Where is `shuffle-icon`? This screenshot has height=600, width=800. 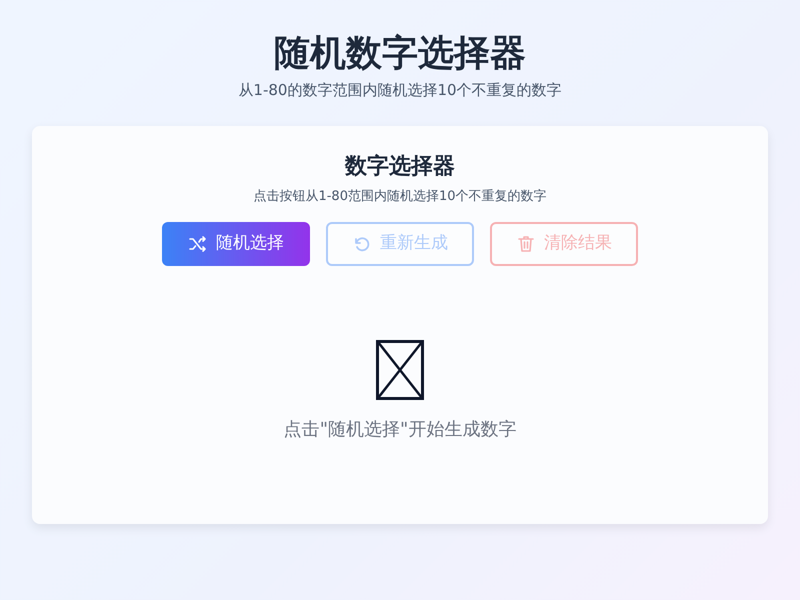
shuffle-icon is located at coordinates (198, 244).